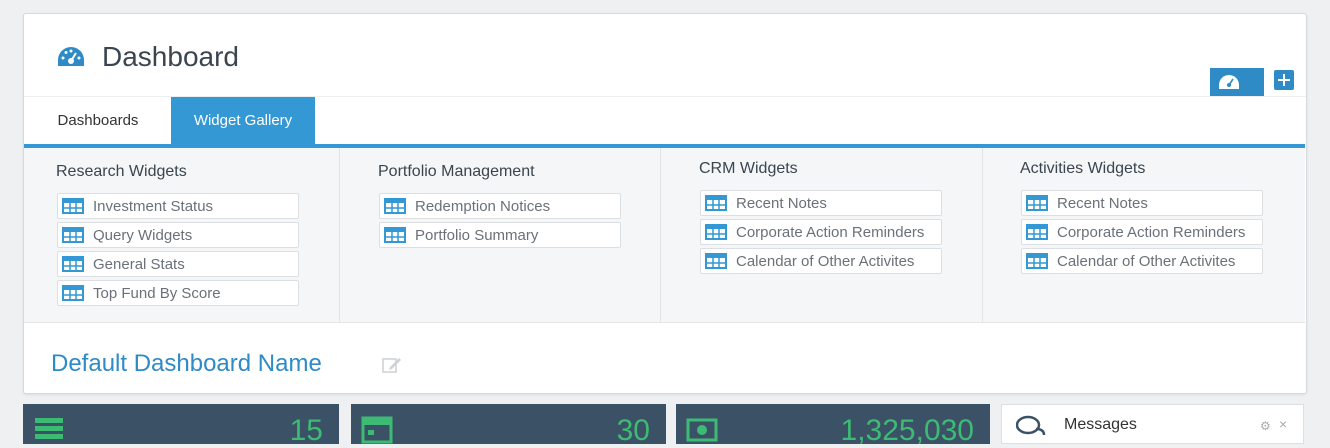 This screenshot has width=1330, height=448. What do you see at coordinates (121, 171) in the screenshot?
I see `column-title: Research Widgets` at bounding box center [121, 171].